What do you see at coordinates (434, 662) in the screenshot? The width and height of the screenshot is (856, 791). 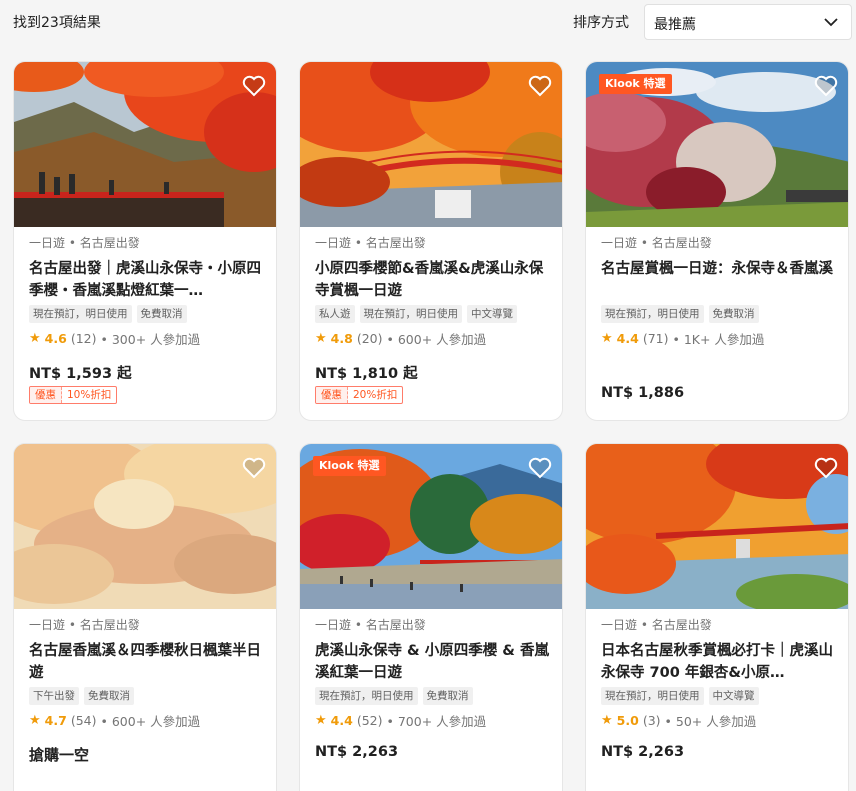 I see `activity-title: 虎溪山永保寺 & 小原四季櫻 & 香嵐溪紅葉一日遊` at bounding box center [434, 662].